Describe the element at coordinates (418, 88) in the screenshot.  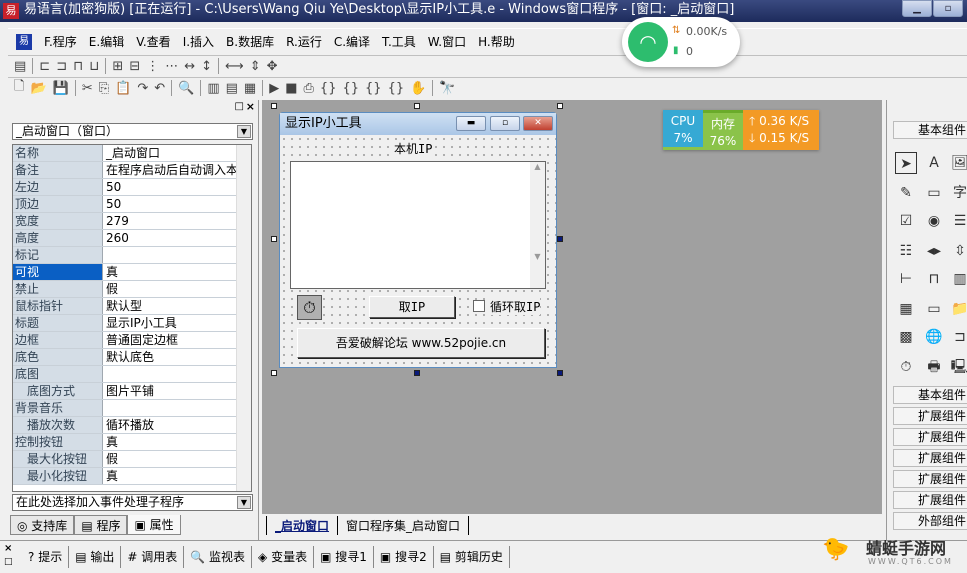
I see `hand-icon: ✋` at that location.